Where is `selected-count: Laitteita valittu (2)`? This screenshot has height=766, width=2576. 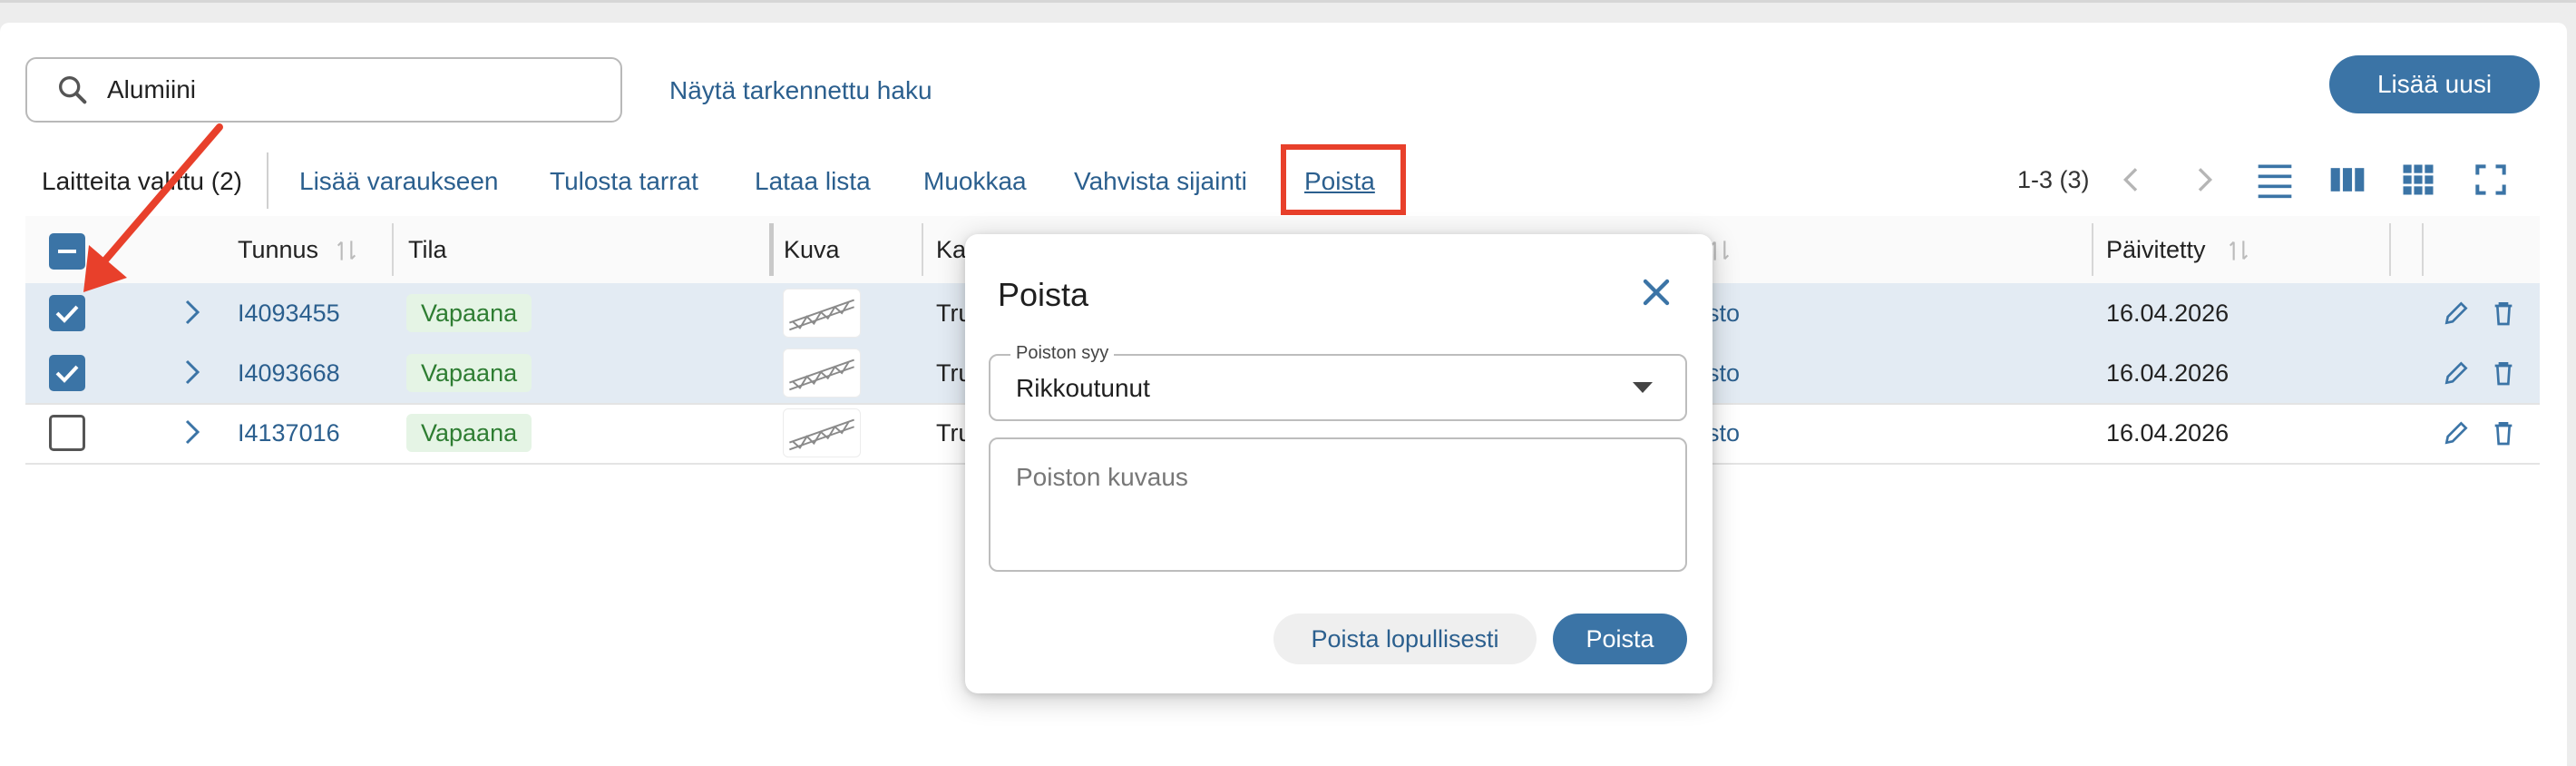
selected-count: Laitteita valittu (2) is located at coordinates (142, 181).